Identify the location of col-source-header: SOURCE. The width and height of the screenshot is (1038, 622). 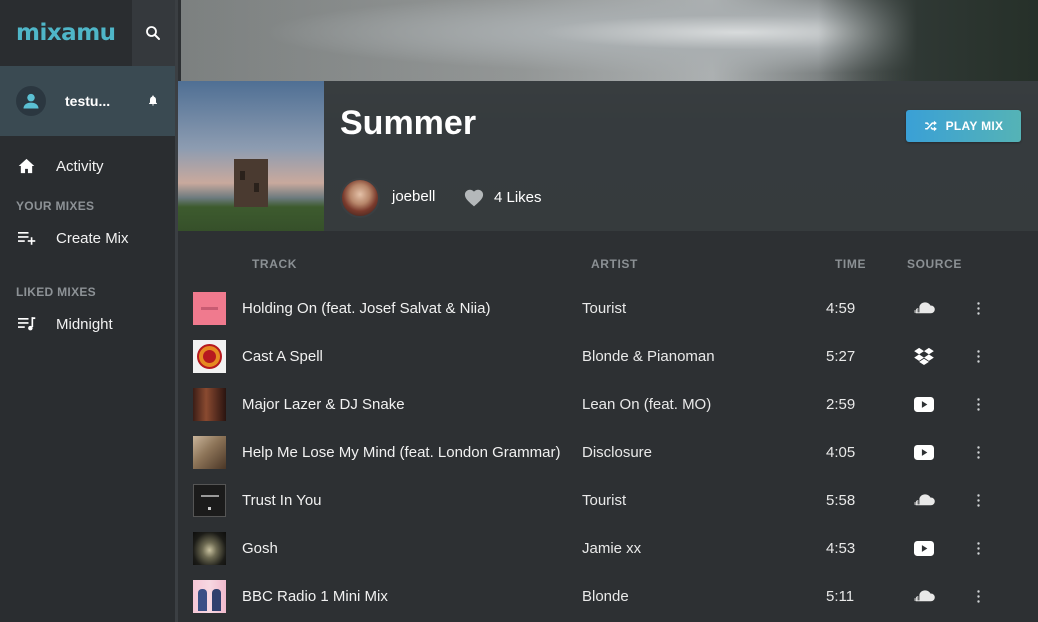
(934, 264).